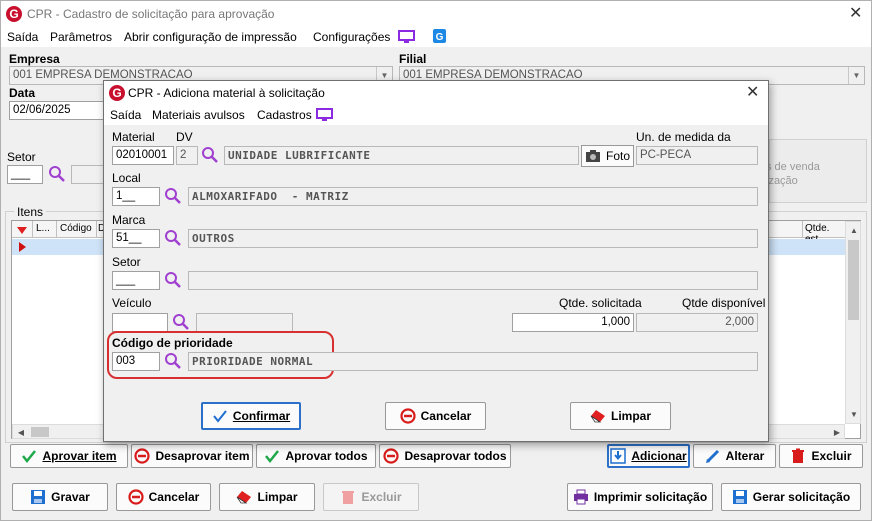 The width and height of the screenshot is (872, 521). What do you see at coordinates (855, 14) in the screenshot?
I see `main-close-button: ✕` at bounding box center [855, 14].